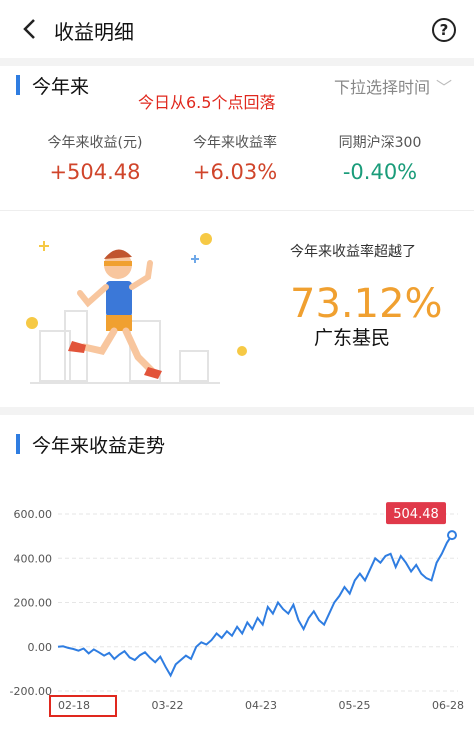 This screenshot has width=474, height=729. Describe the element at coordinates (366, 304) in the screenshot. I see `ranking-percent: 73.12%` at that location.